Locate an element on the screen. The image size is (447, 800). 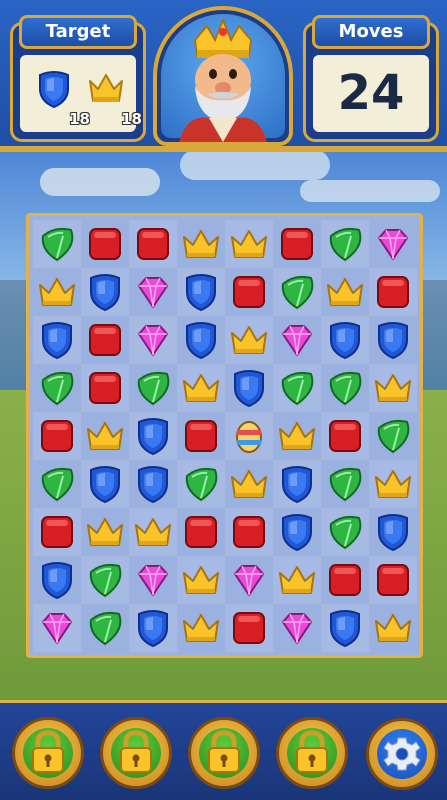
king-avatar is located at coordinates (223, 76).